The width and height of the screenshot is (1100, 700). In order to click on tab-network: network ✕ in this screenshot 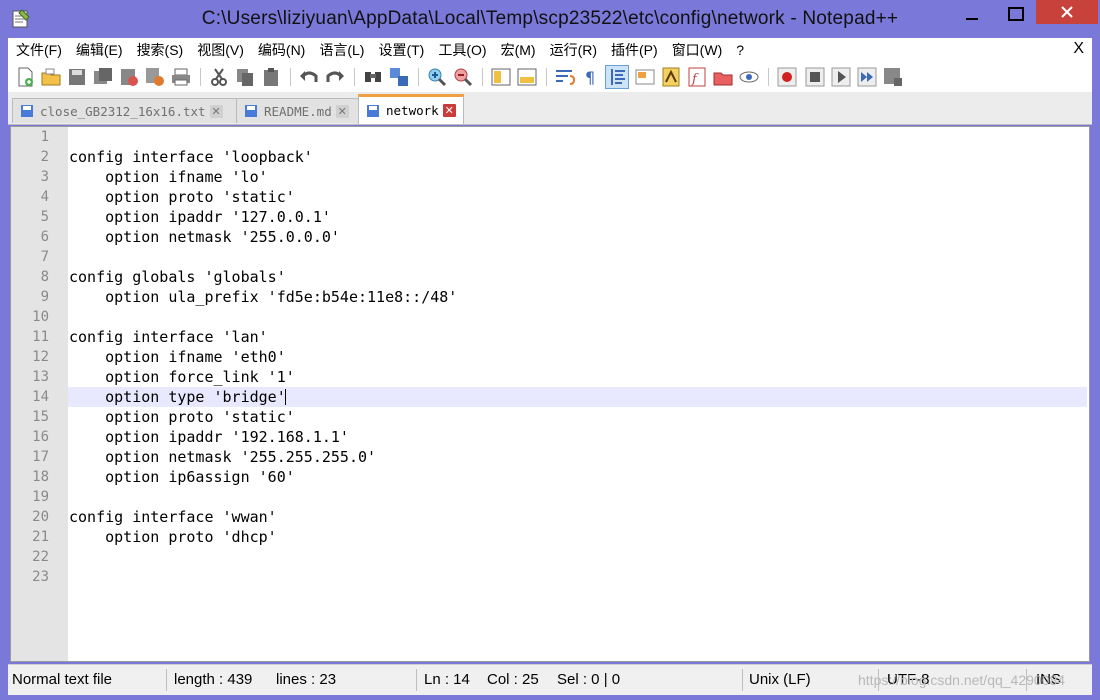, I will do `click(411, 109)`.